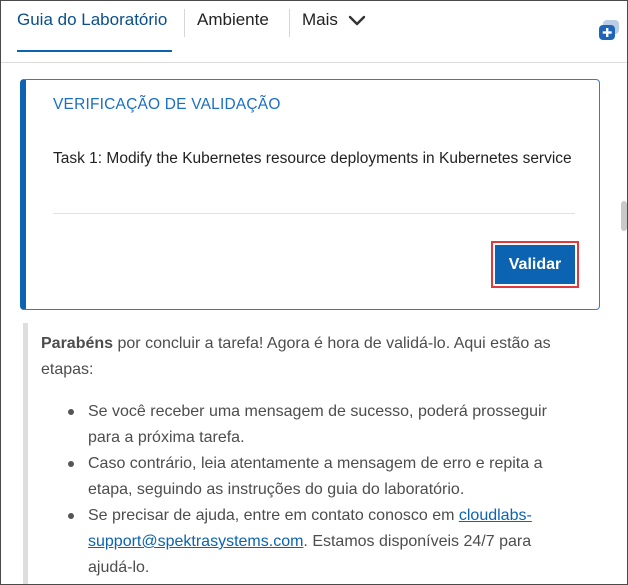 The height and width of the screenshot is (585, 628). I want to click on tab-environment: Ambiente, so click(233, 20).